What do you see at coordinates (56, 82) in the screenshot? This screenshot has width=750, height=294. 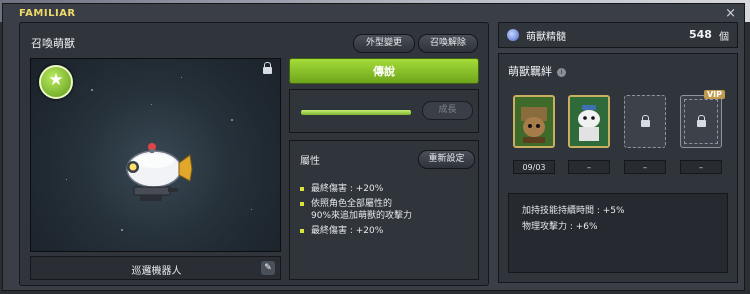 I see `rank-star-icon: ★` at bounding box center [56, 82].